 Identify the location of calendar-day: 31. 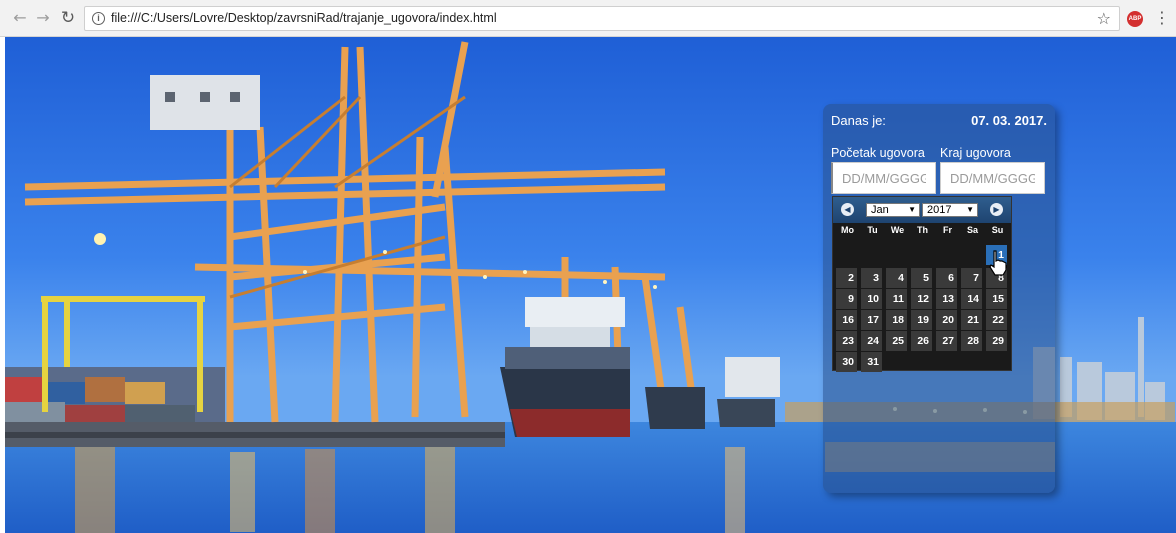
(871, 362).